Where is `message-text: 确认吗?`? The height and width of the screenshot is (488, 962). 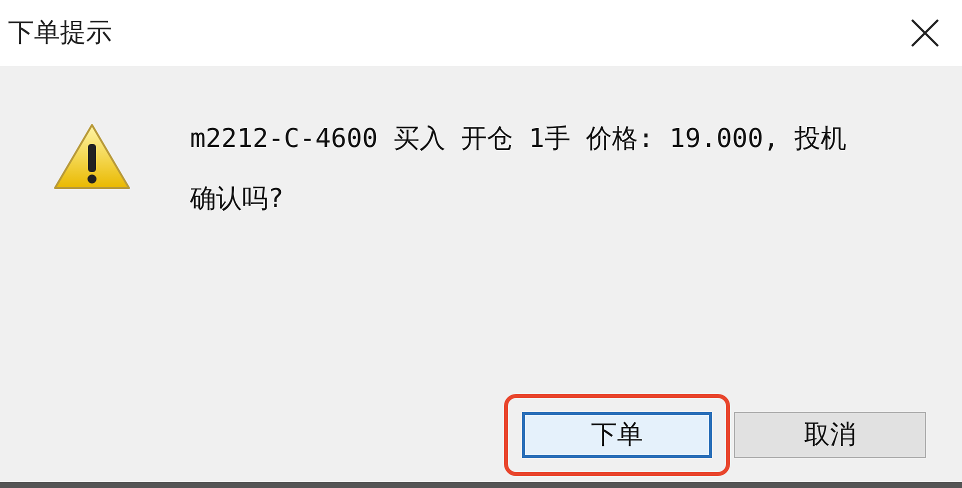
message-text: 确认吗? is located at coordinates (237, 199).